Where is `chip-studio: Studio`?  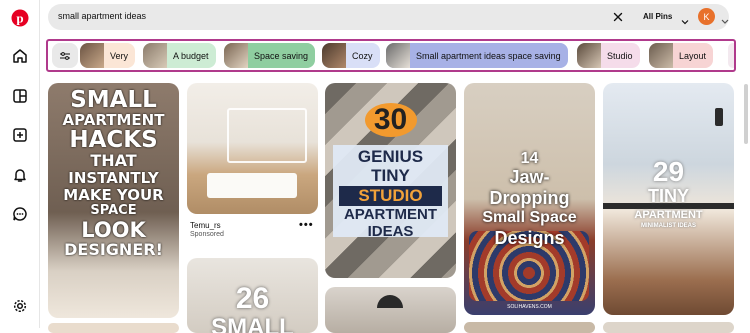 chip-studio: Studio is located at coordinates (608, 55).